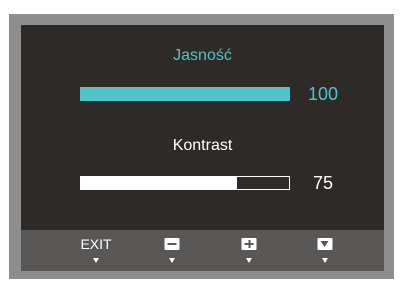  I want to click on exit-button: EXIT, so click(96, 250).